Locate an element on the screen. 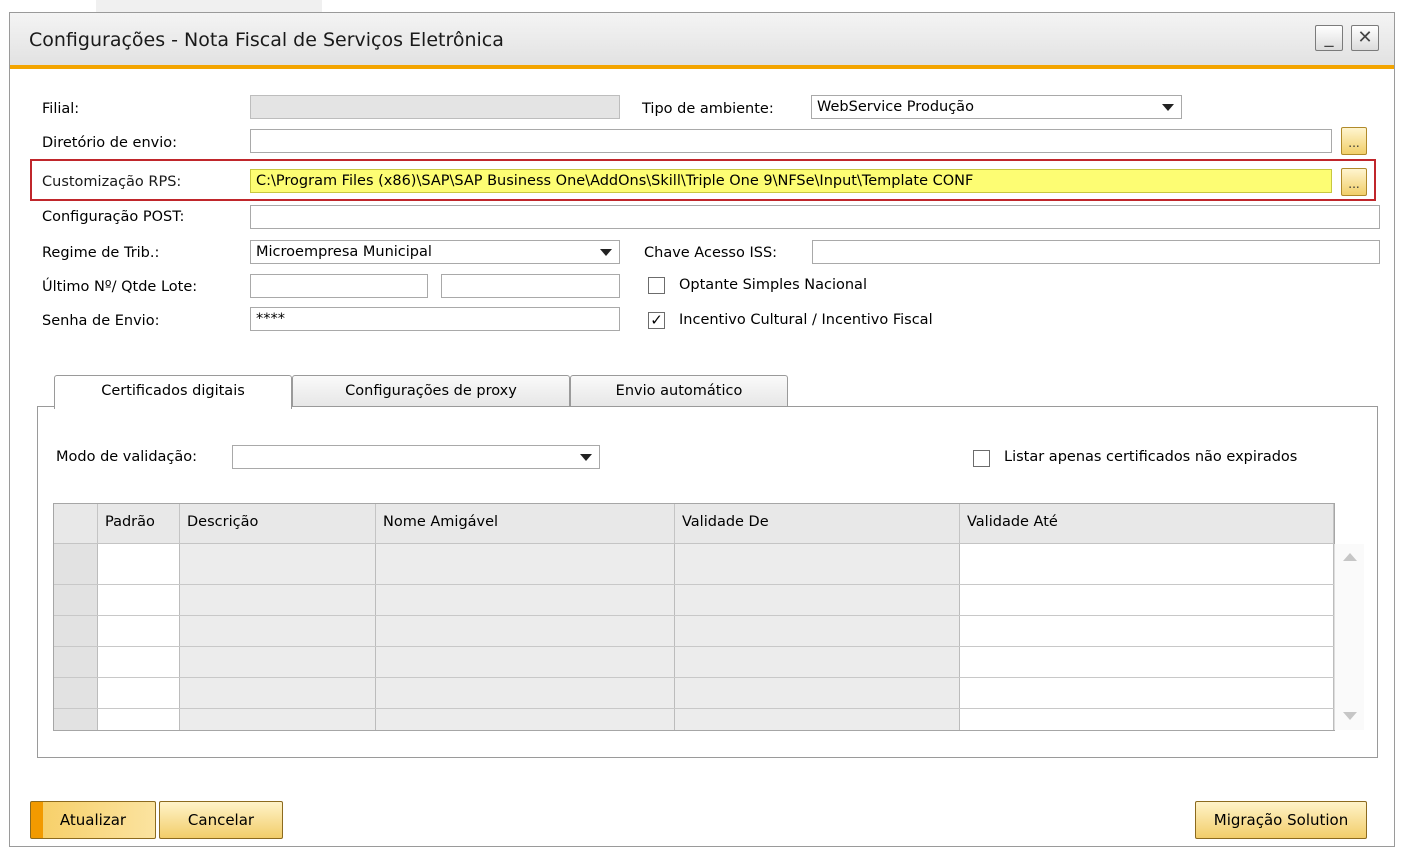  qtde-lote-input is located at coordinates (530, 286).